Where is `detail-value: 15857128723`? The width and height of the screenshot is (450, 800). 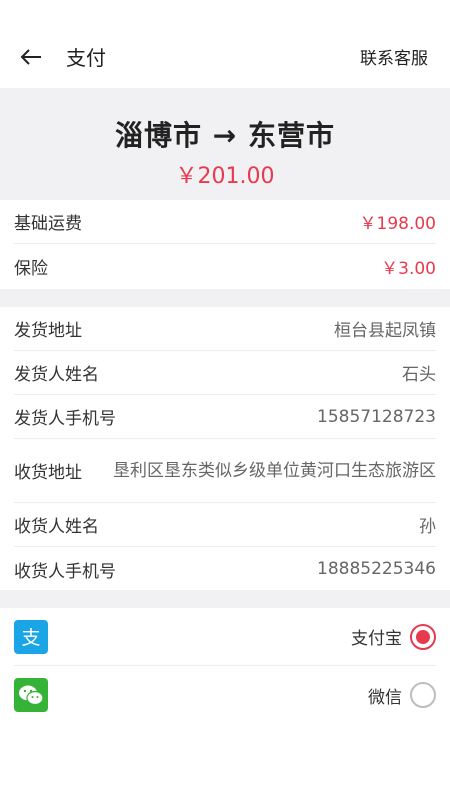
detail-value: 15857128723 is located at coordinates (376, 416).